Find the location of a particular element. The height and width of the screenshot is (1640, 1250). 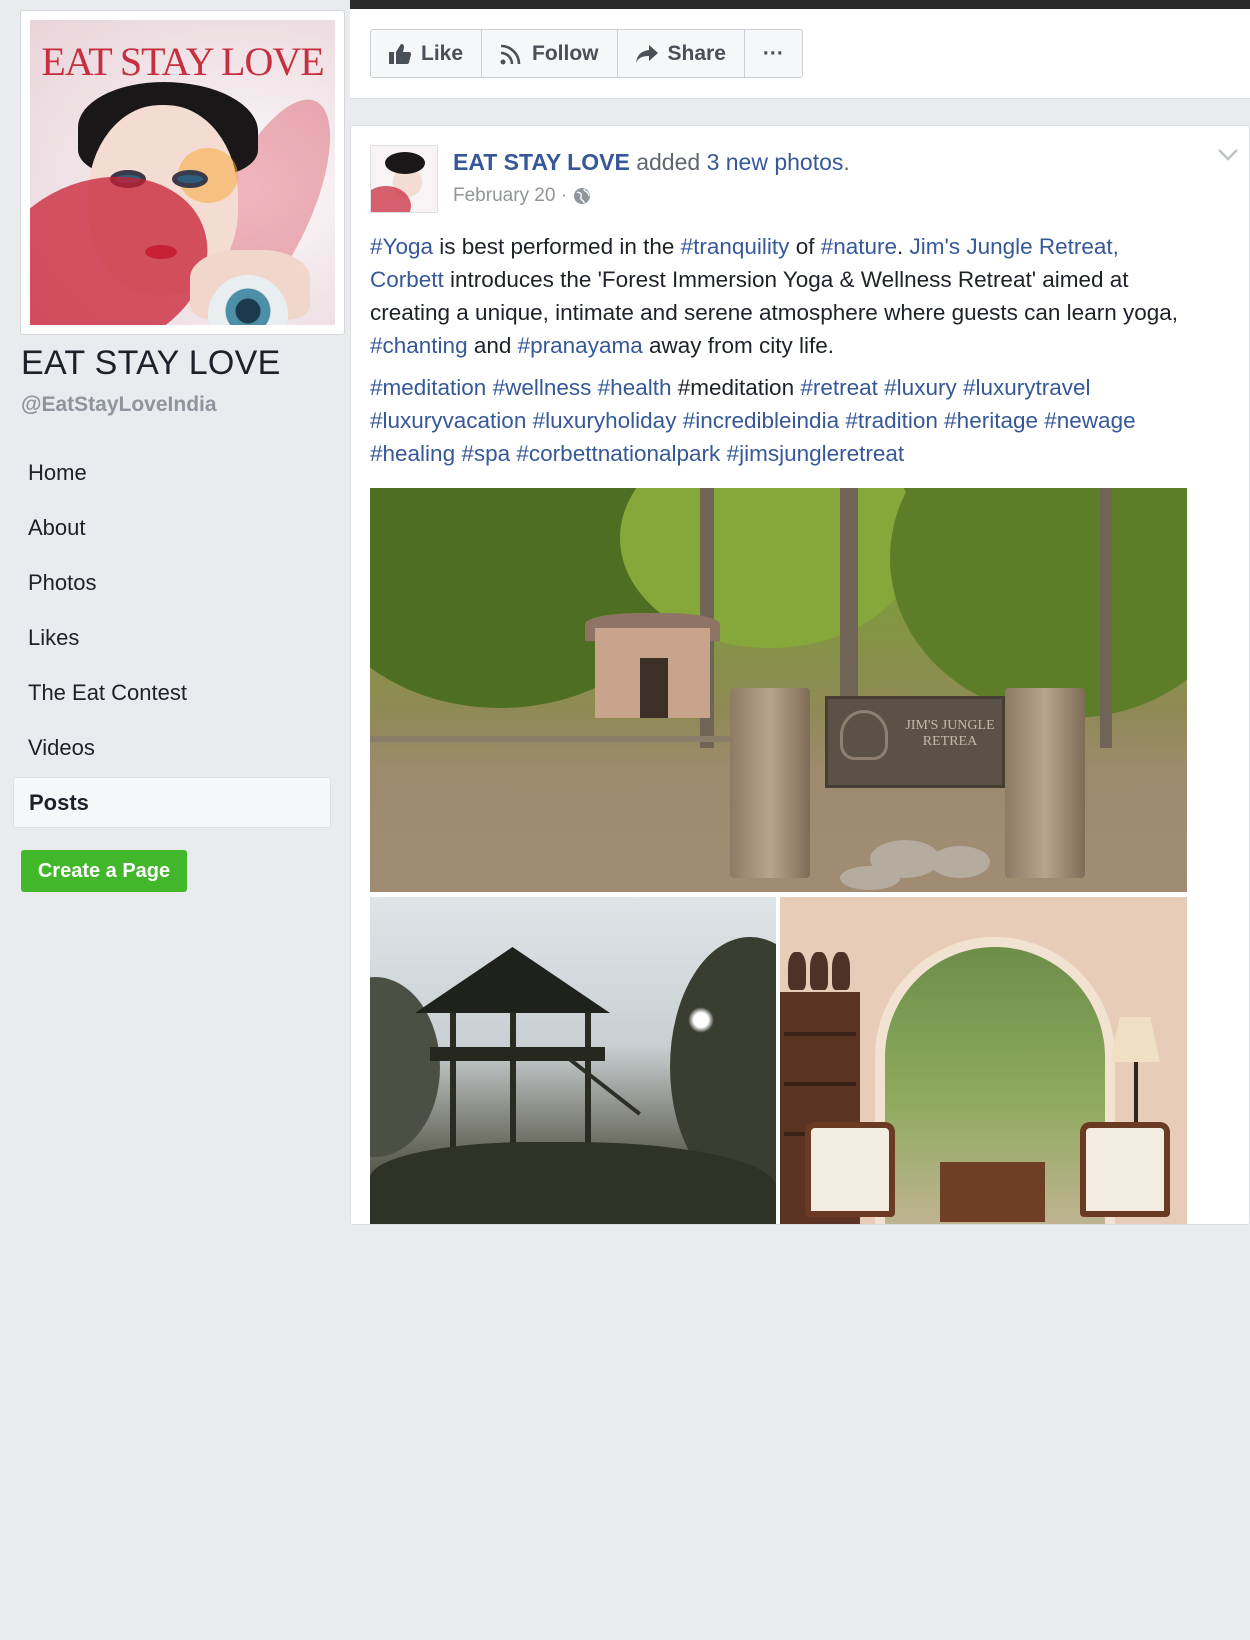

hashtag-link: #meditation is located at coordinates (428, 387).